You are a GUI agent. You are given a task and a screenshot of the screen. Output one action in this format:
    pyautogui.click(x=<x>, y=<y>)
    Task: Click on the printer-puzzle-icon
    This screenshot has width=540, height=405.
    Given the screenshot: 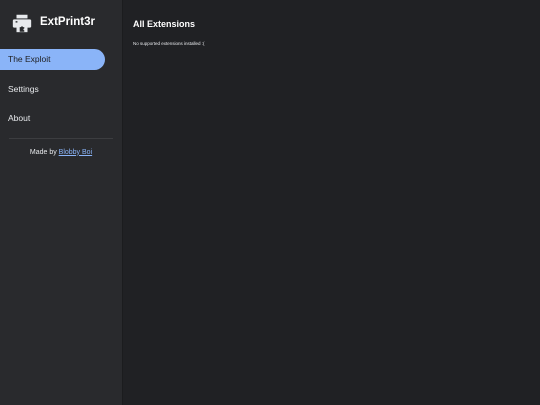 What is the action you would take?
    pyautogui.click(x=22, y=23)
    